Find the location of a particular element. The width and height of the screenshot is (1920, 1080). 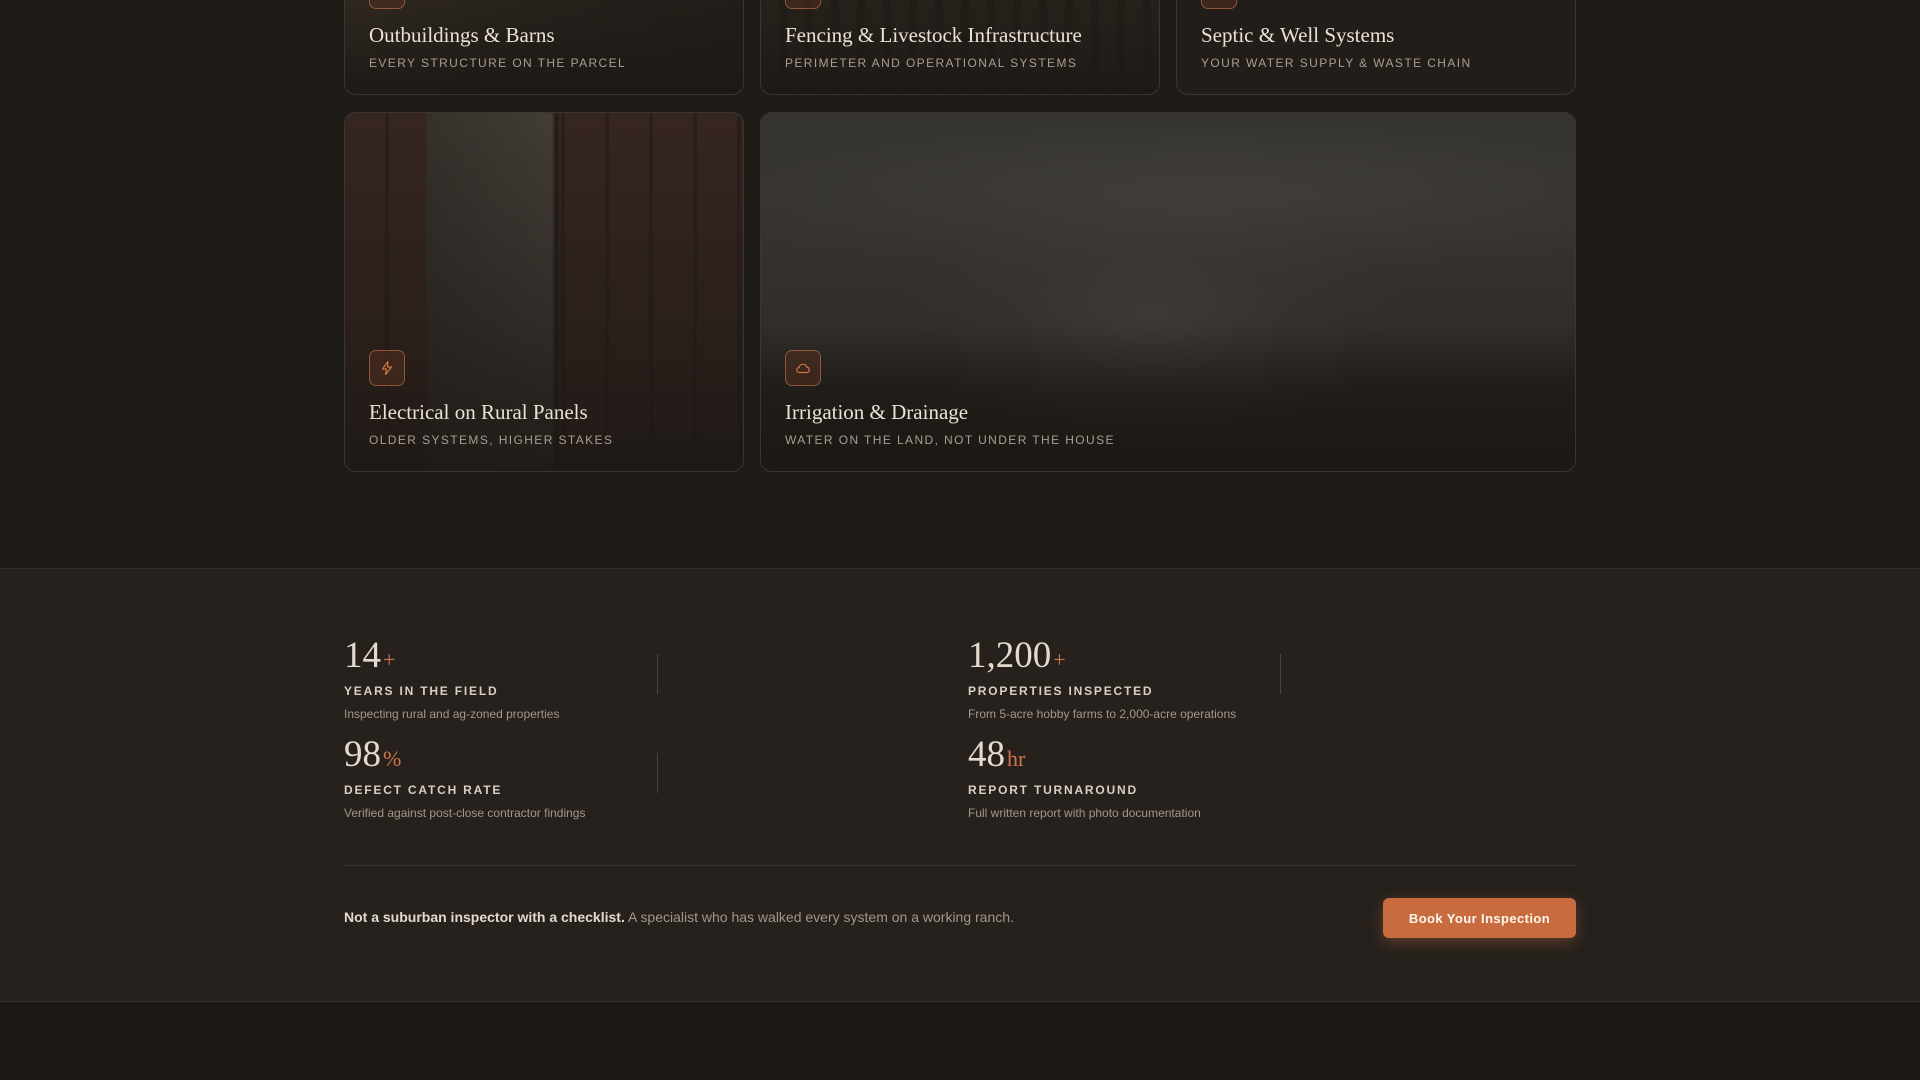

stat-label: REPORT TURNAROUND is located at coordinates (1053, 790).